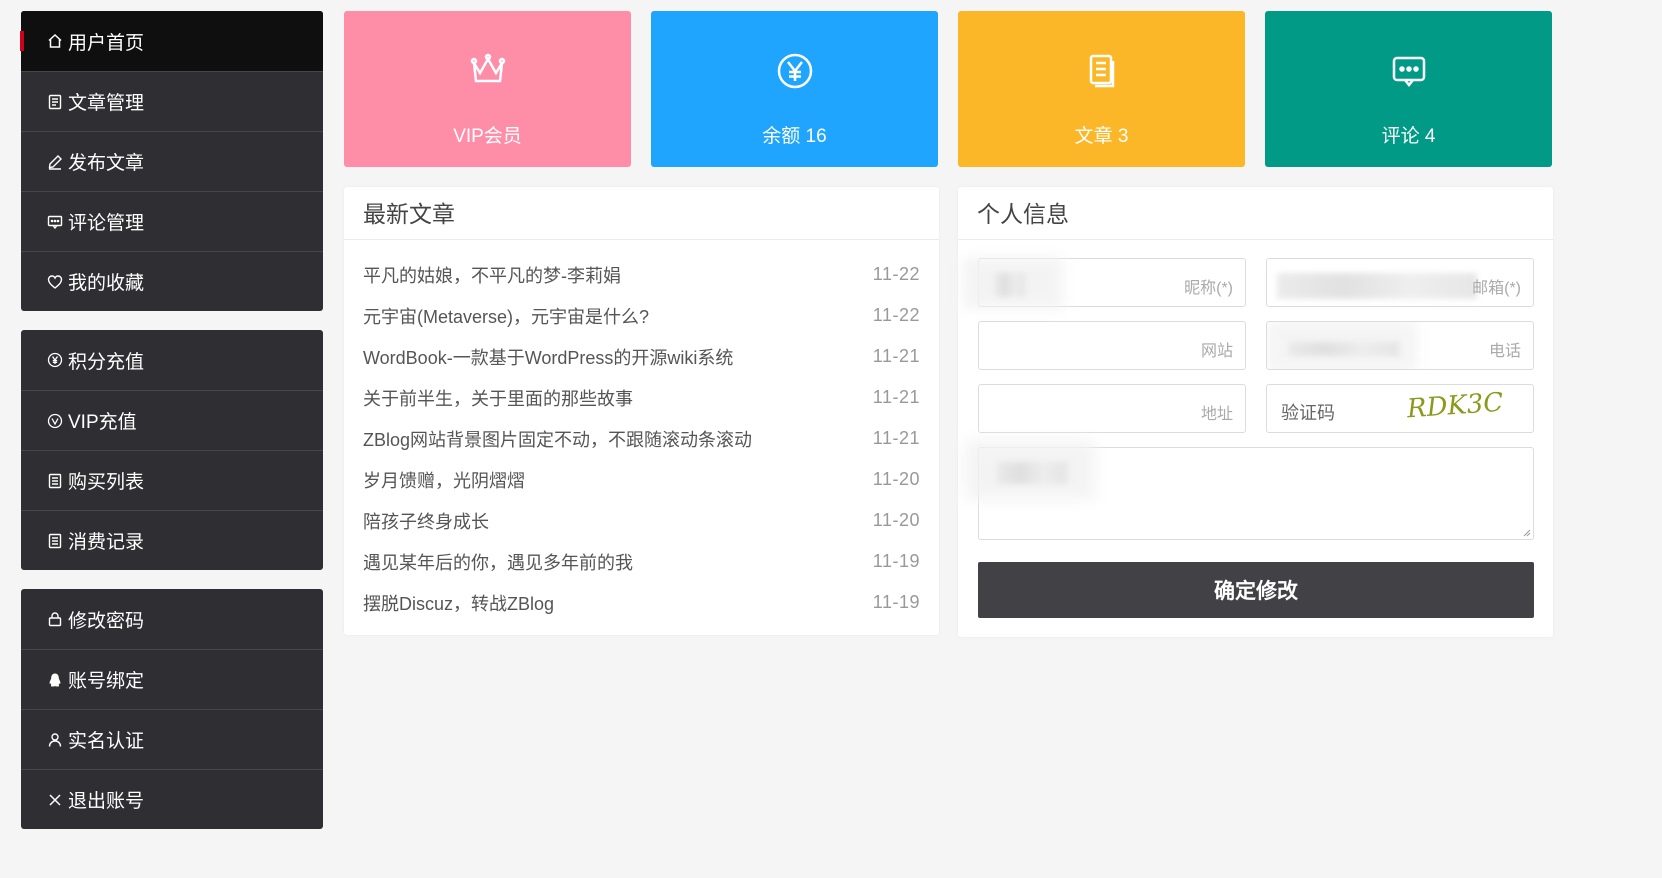  Describe the element at coordinates (1400, 282) in the screenshot. I see `email-field: 邮箱(*)` at that location.